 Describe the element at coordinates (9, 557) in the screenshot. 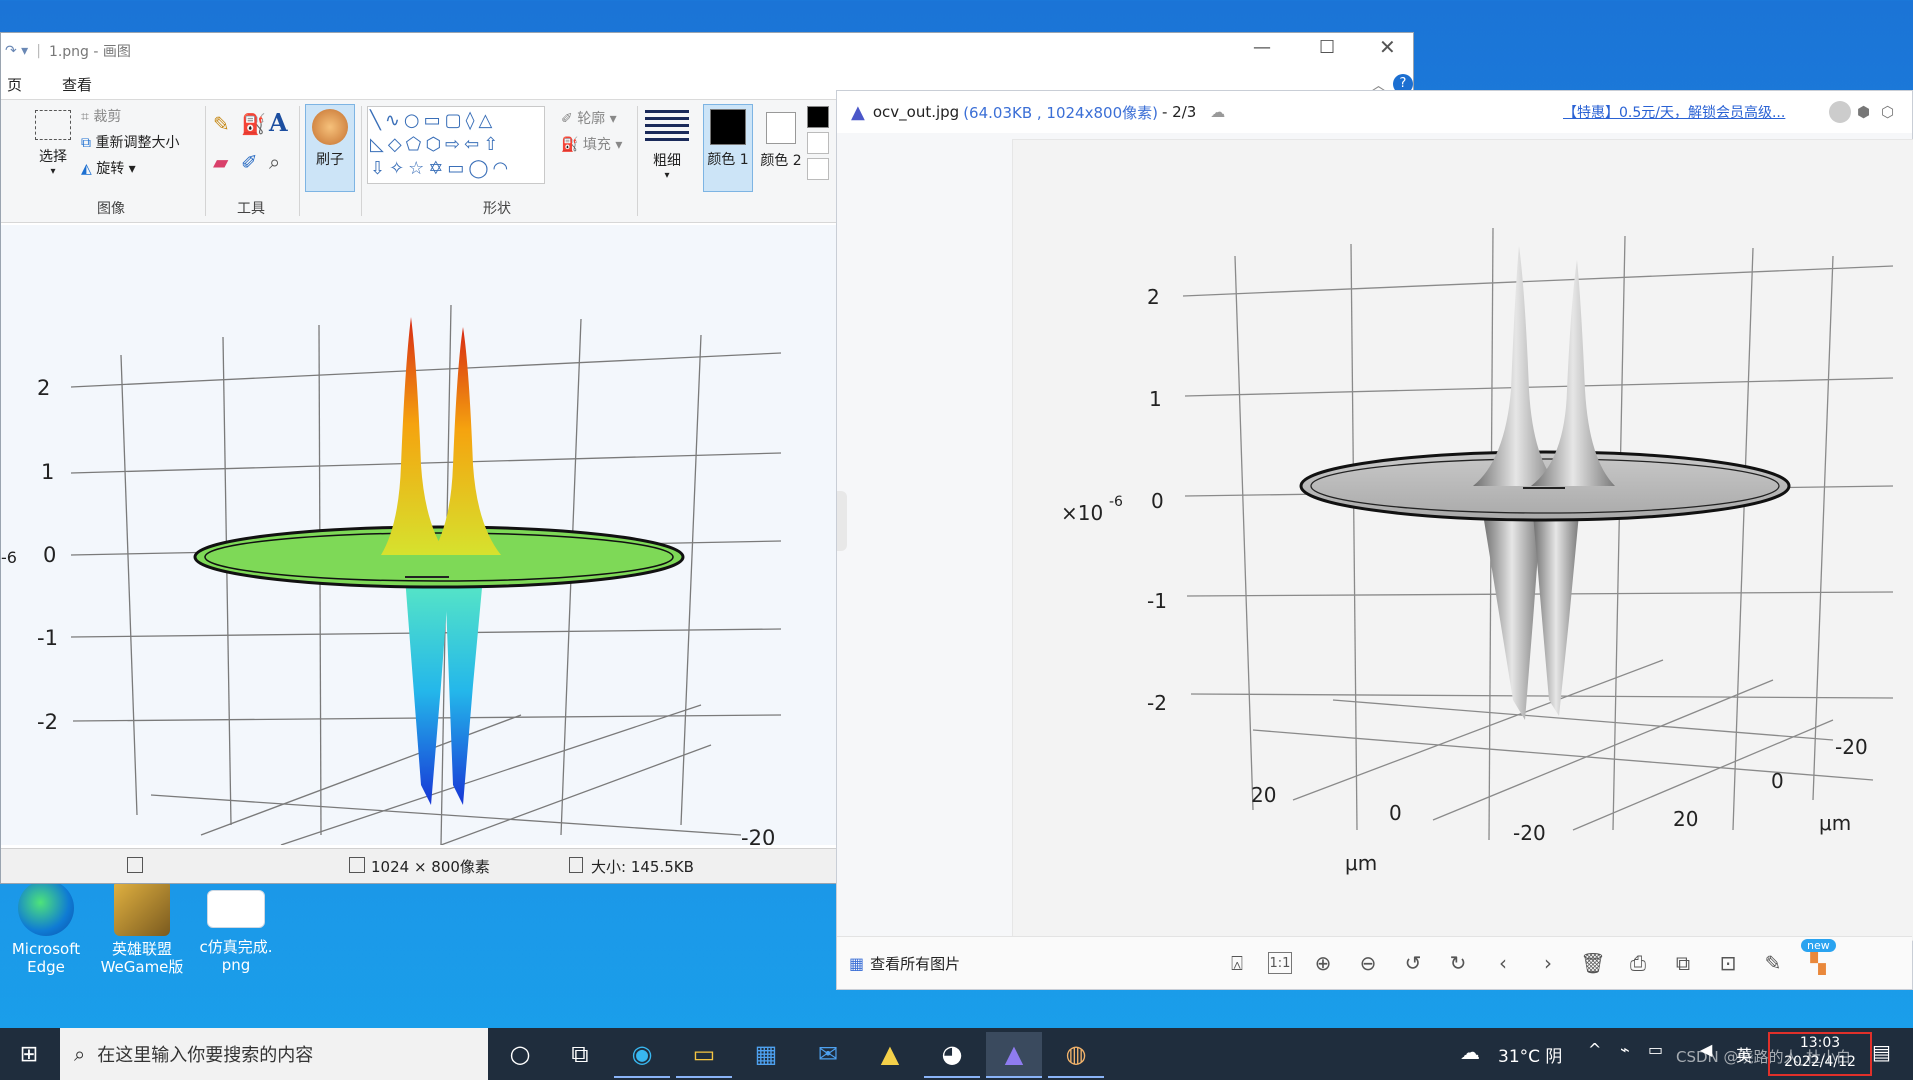

I see `exponent-label: -6` at that location.